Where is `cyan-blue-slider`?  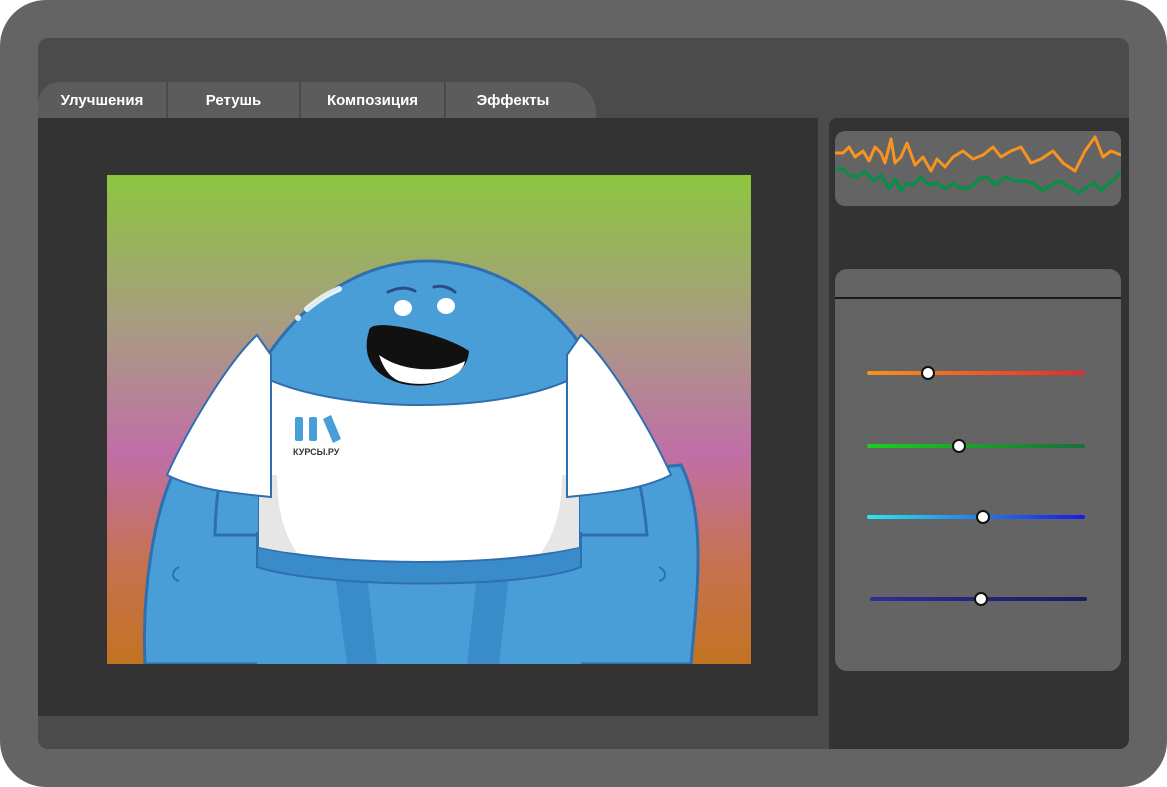 cyan-blue-slider is located at coordinates (978, 517).